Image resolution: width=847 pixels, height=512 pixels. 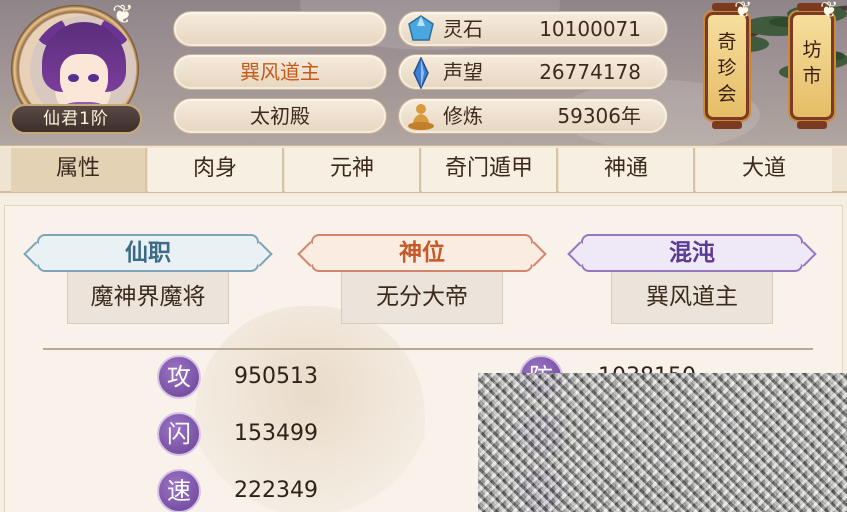 I want to click on lantern-marketplace-button: 坊 市, so click(x=812, y=66).